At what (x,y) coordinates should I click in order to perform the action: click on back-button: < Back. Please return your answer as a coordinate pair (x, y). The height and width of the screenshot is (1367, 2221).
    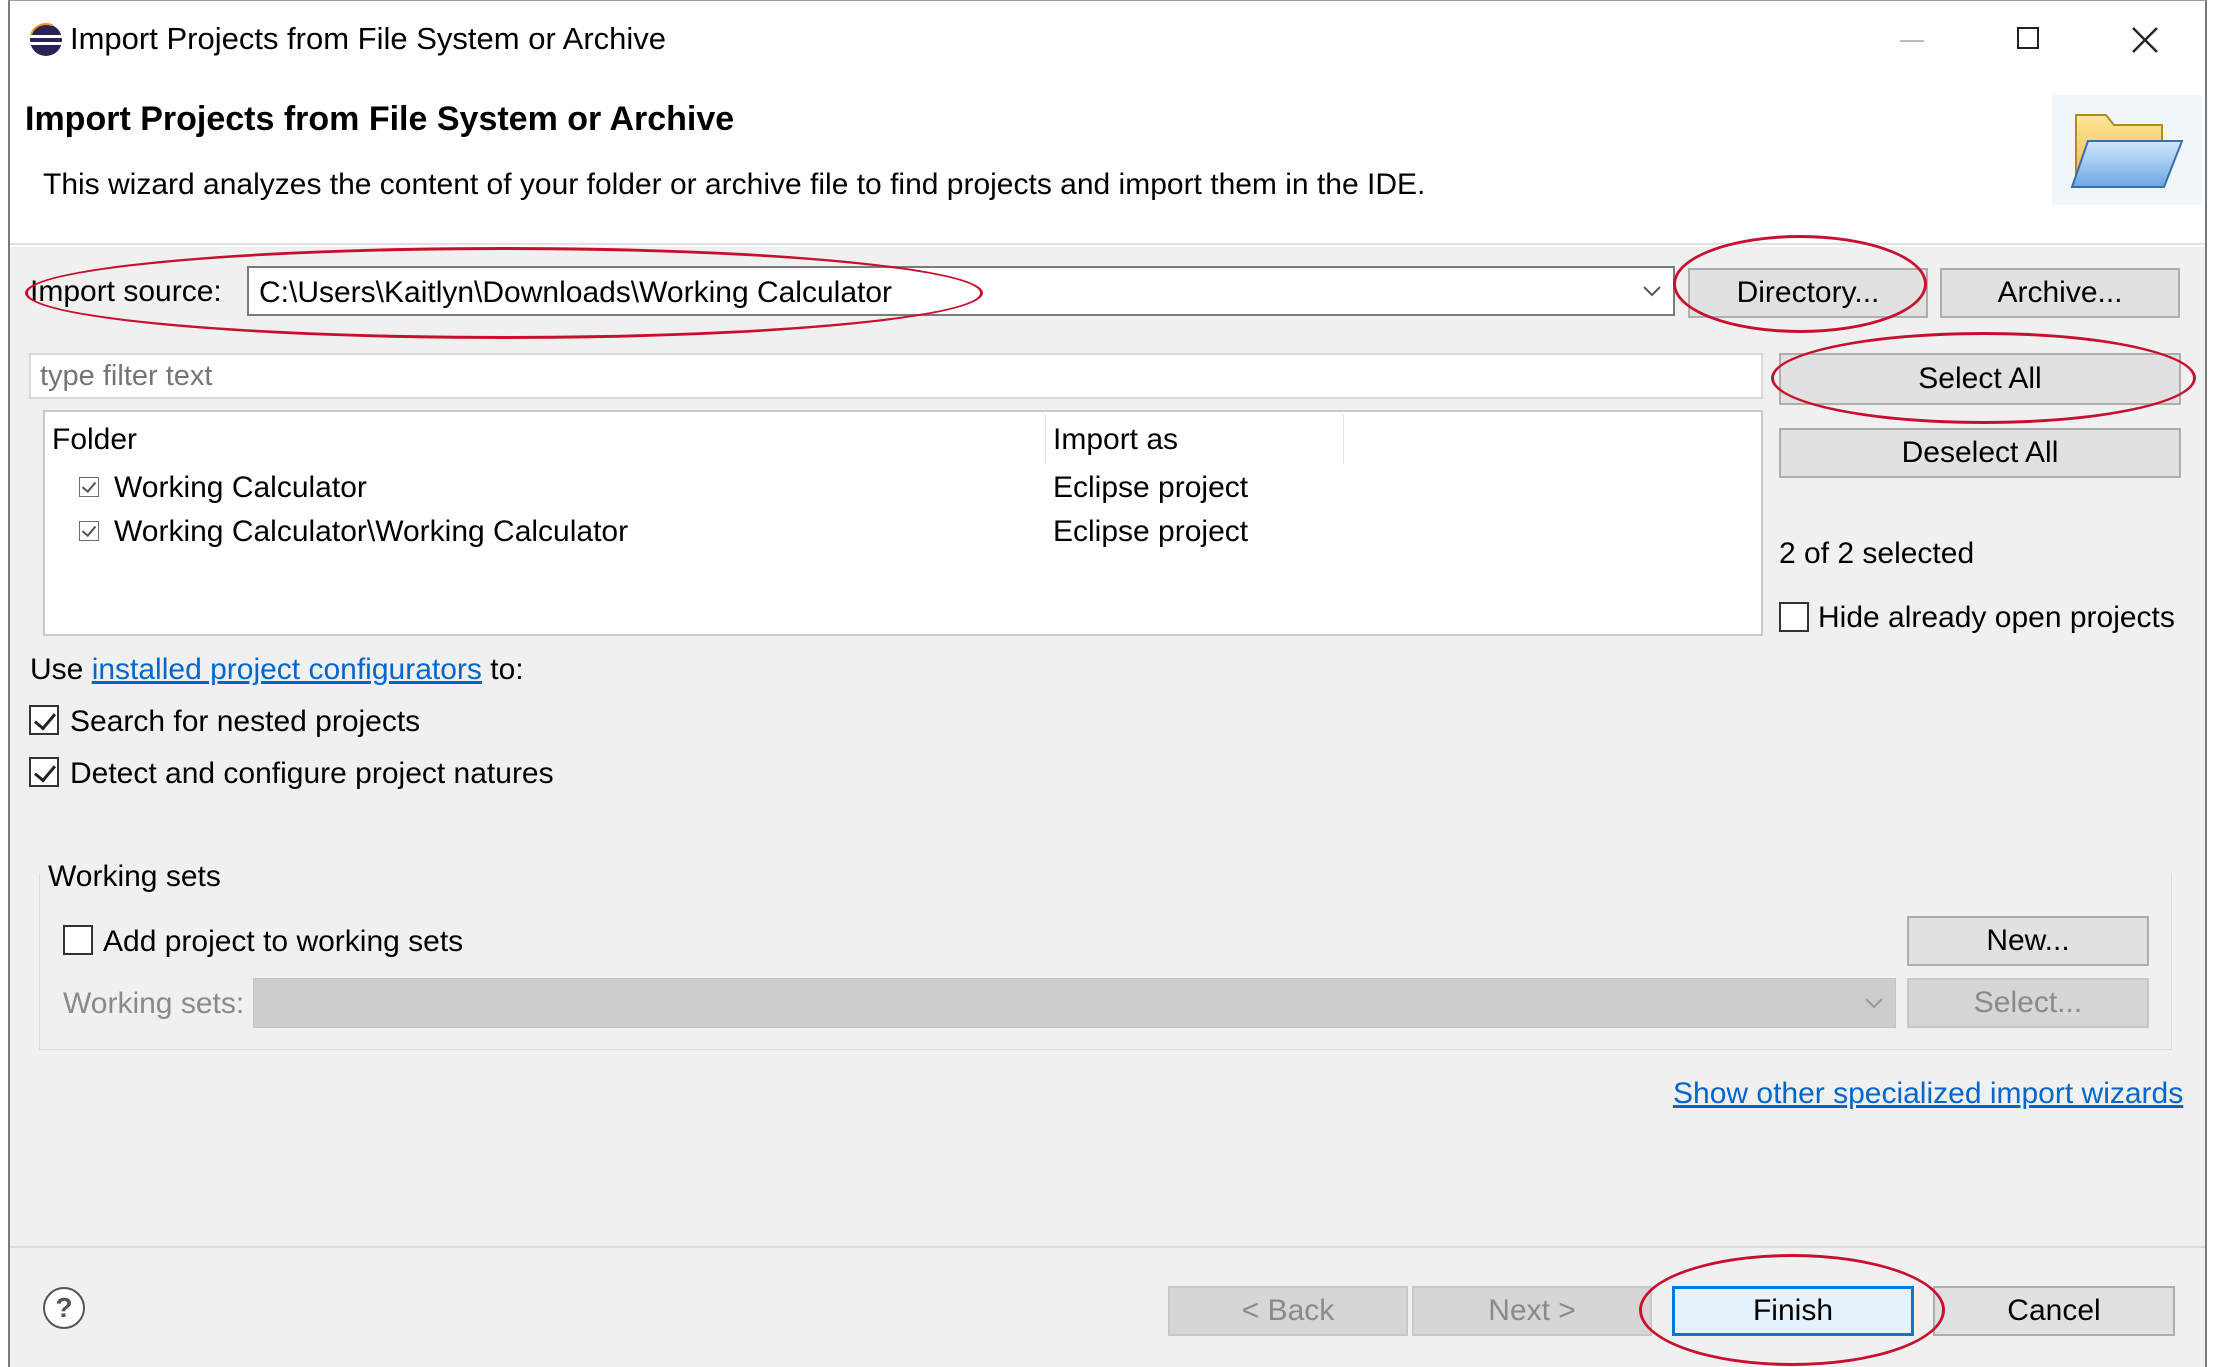
    Looking at the image, I should click on (1288, 1311).